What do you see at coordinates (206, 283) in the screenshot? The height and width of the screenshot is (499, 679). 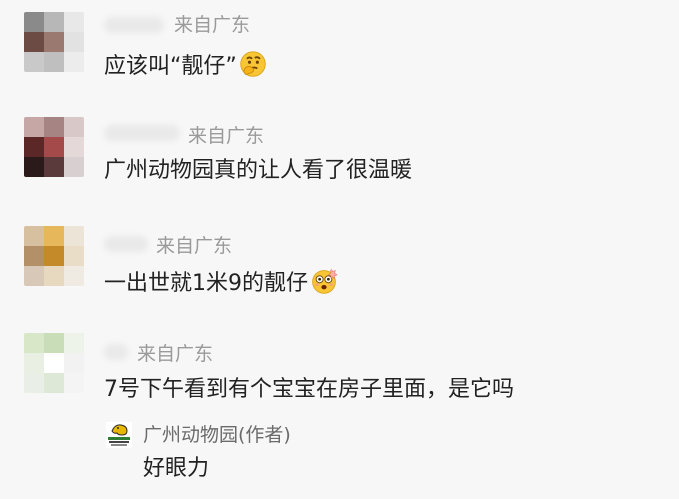 I see `comment-text-content: 一出世就1米9的靓仔` at bounding box center [206, 283].